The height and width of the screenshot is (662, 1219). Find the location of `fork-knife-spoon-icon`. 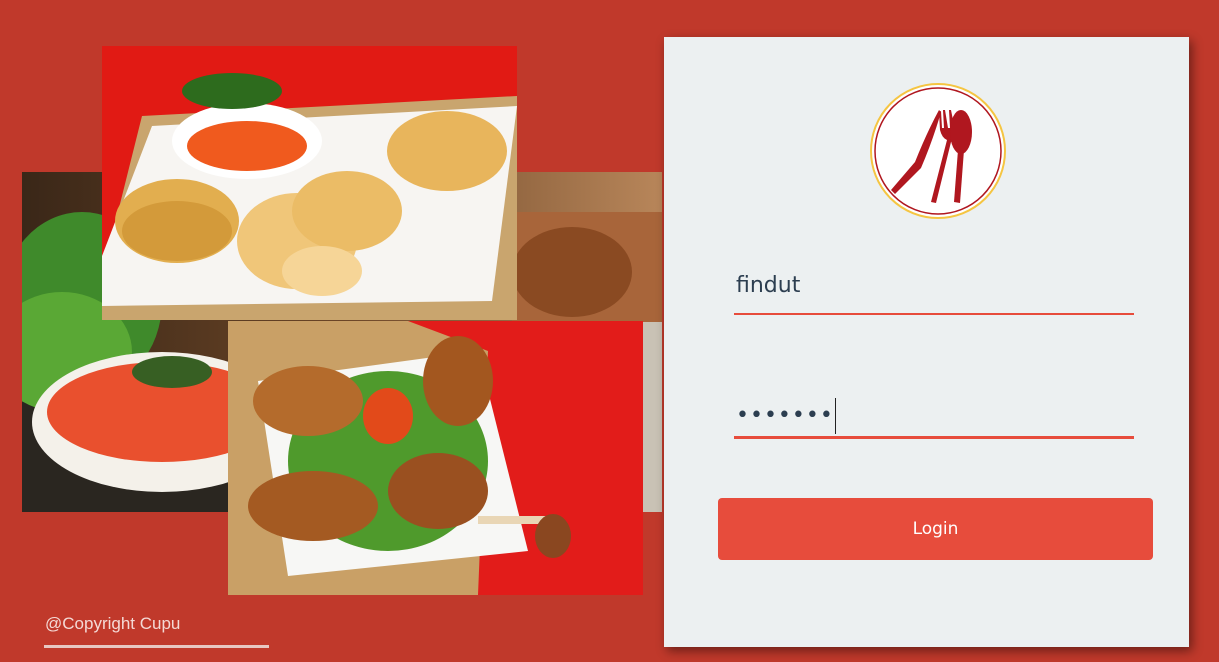

fork-knife-spoon-icon is located at coordinates (938, 151).